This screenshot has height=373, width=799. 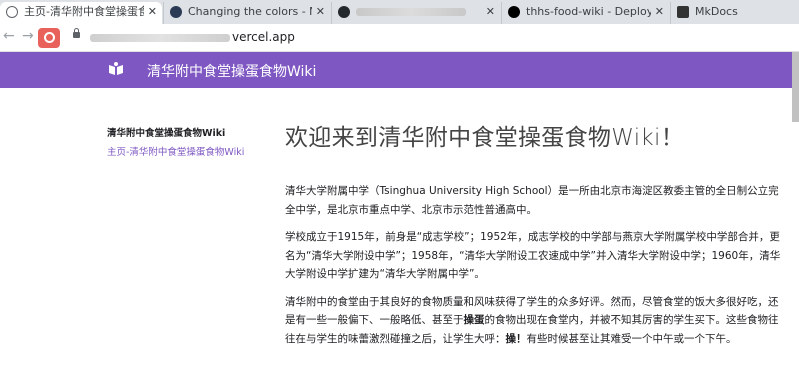 I want to click on tab-title, so click(x=419, y=12).